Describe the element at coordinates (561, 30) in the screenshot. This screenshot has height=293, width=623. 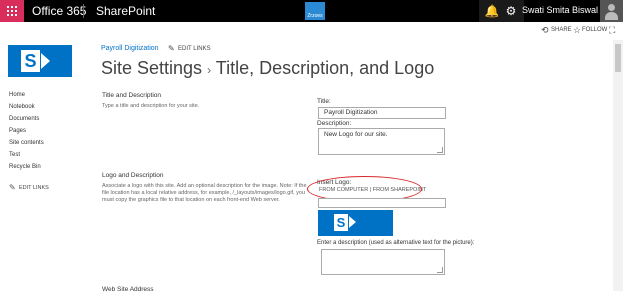
I see `share-button: SHARE` at that location.